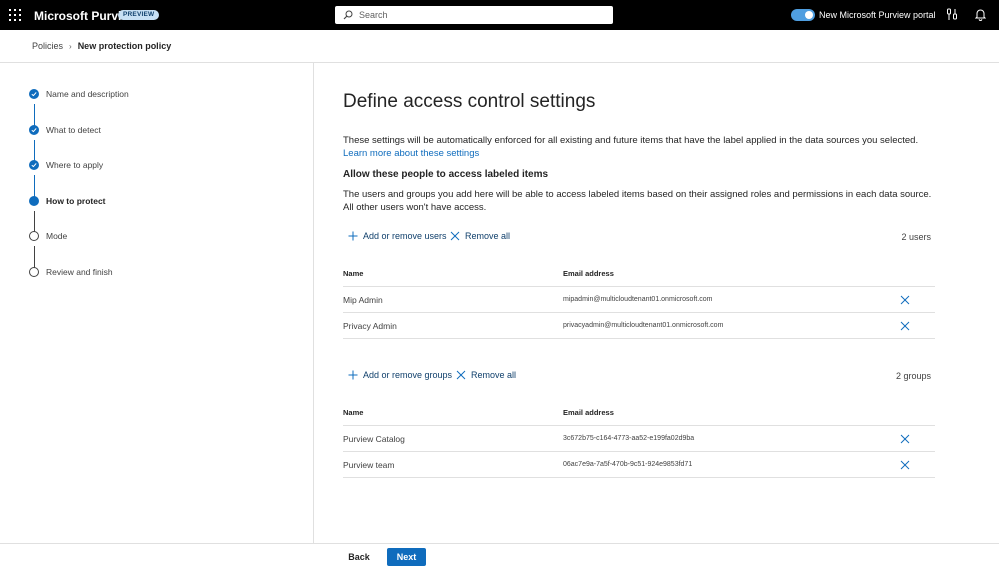 This screenshot has width=999, height=570. I want to click on user-name: Mip Admin, so click(363, 300).